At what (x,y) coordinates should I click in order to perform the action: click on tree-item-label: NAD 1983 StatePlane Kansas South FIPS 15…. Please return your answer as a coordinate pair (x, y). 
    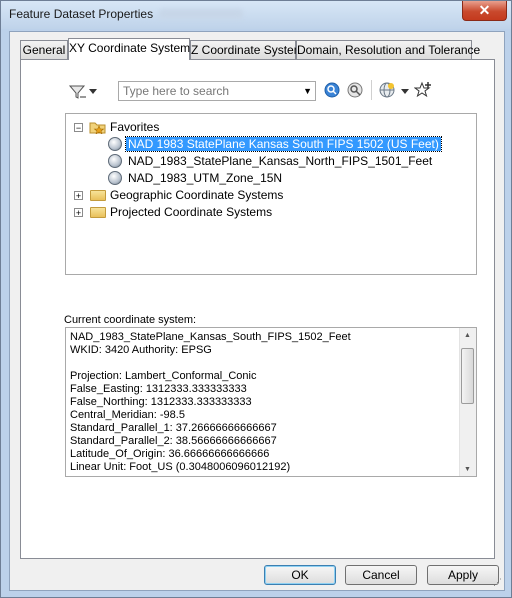
    Looking at the image, I should click on (283, 144).